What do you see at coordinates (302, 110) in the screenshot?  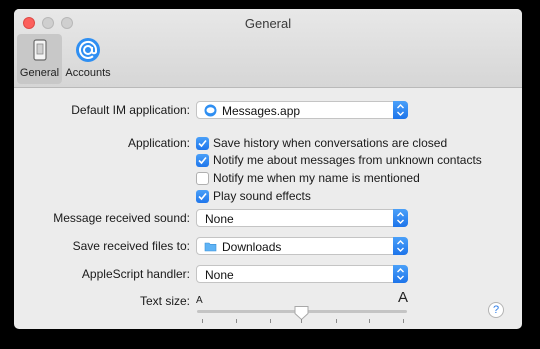 I see `default-im-popup: Messages.app` at bounding box center [302, 110].